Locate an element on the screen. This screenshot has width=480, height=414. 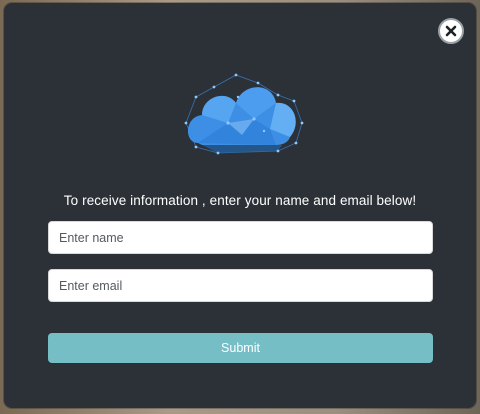
email-input is located at coordinates (240, 285).